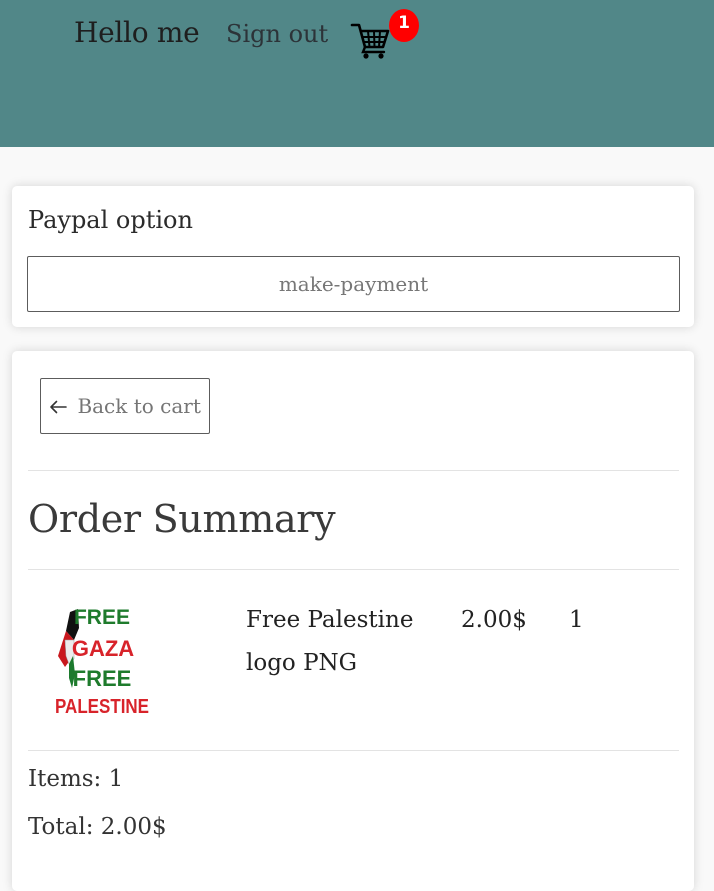 This screenshot has height=891, width=714. What do you see at coordinates (103, 648) in the screenshot?
I see `svg-text: GAZA` at bounding box center [103, 648].